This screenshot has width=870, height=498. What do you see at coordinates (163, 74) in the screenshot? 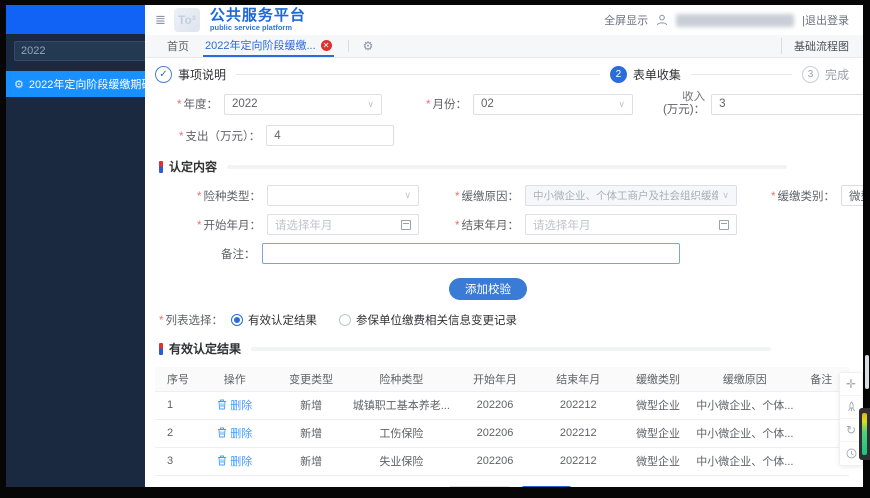
I see `step-1-check-icon: ✓` at bounding box center [163, 74].